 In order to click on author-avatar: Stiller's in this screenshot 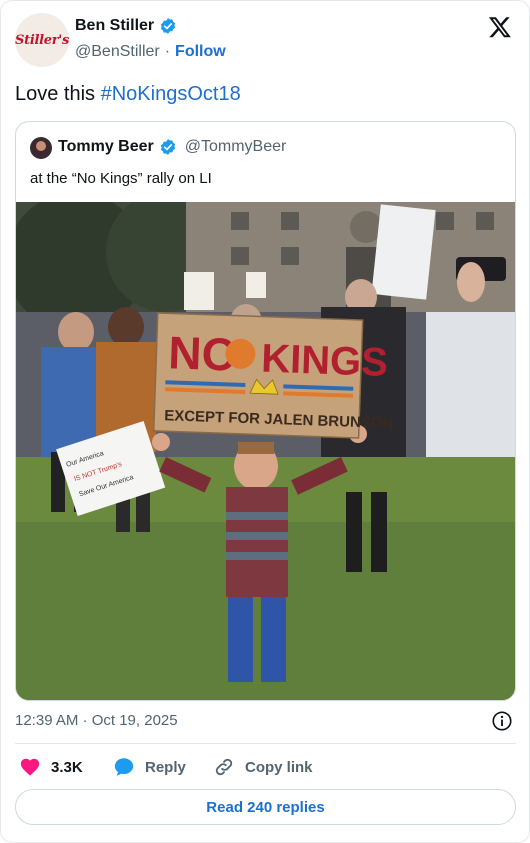, I will do `click(42, 40)`.